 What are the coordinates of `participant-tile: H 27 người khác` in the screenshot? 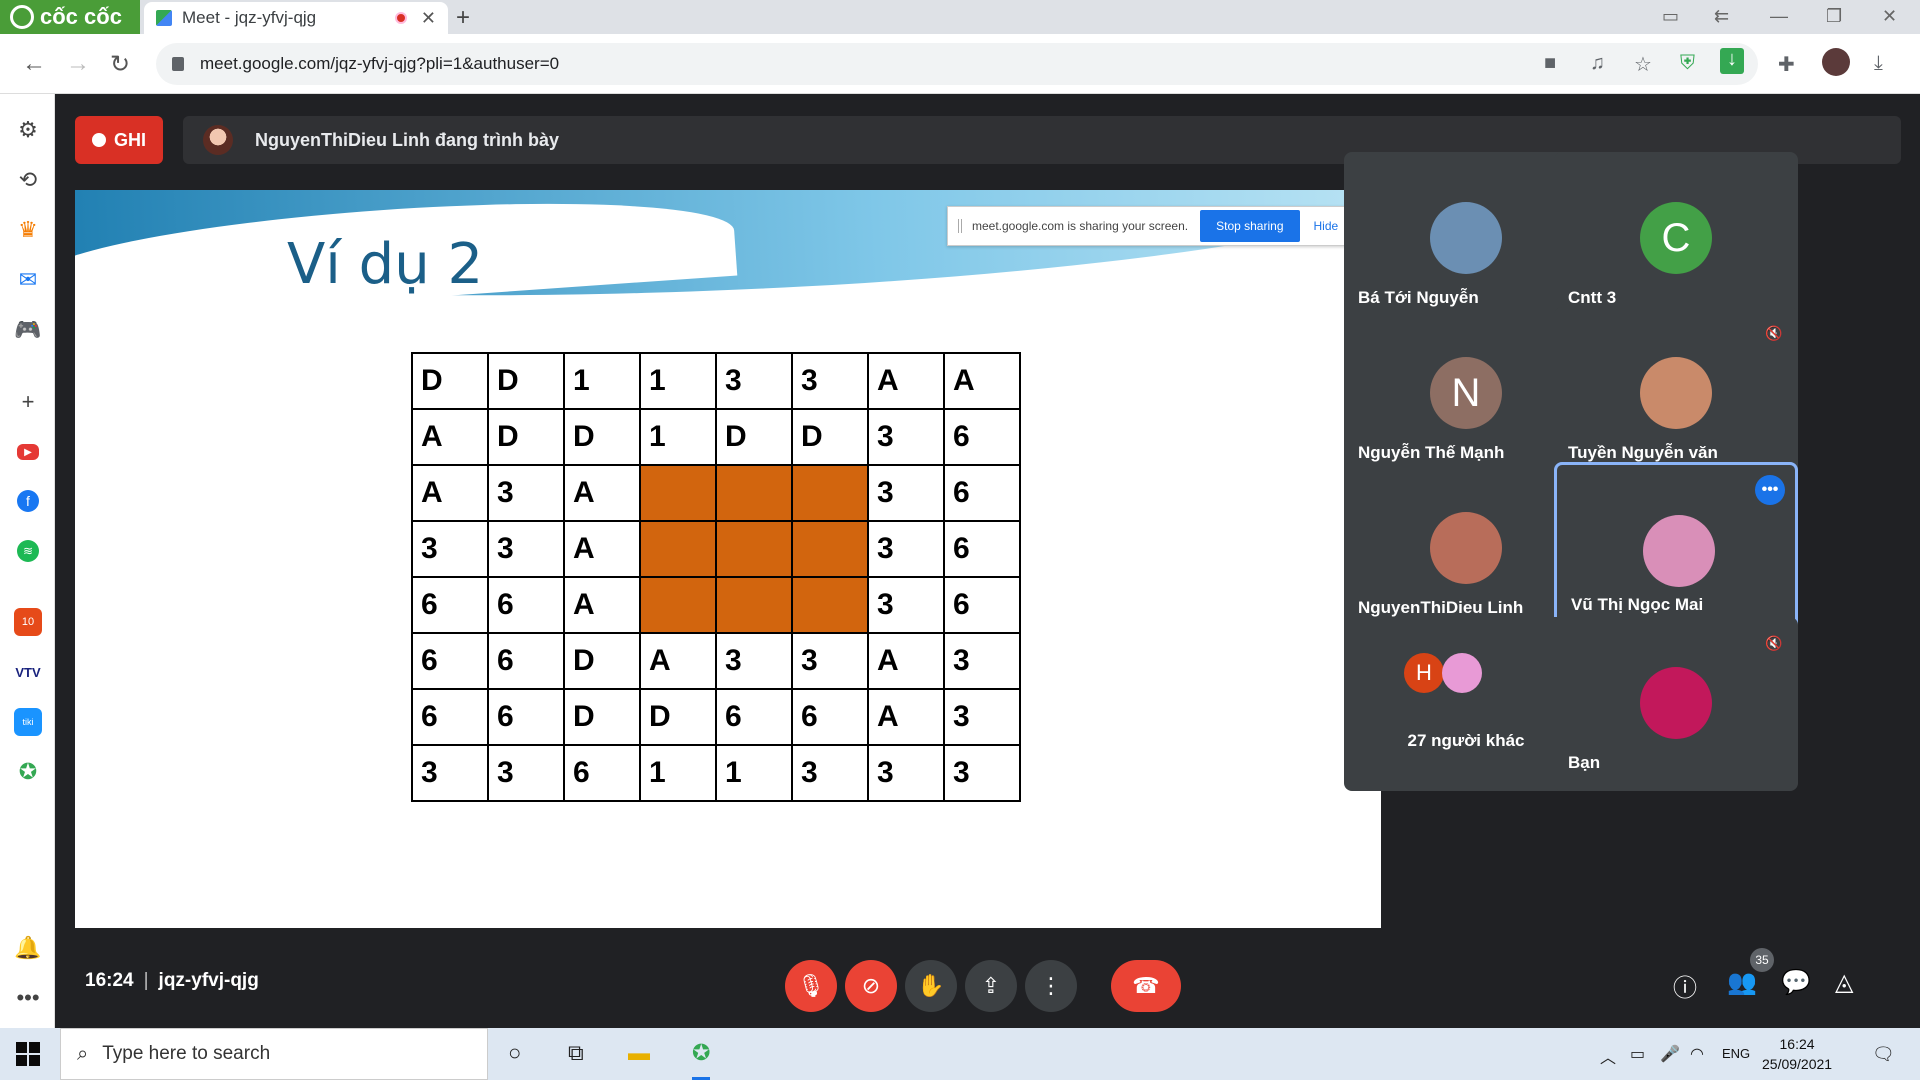 It's located at (1466, 704).